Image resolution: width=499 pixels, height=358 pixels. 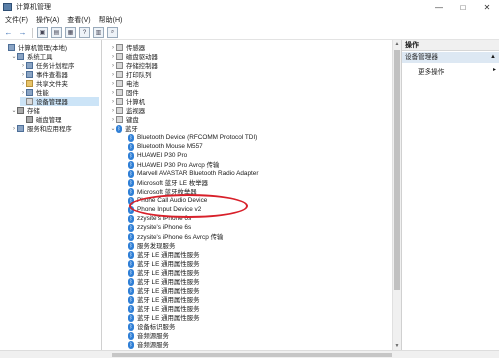 I want to click on actions-section-device-manager: 设备管理器 ▲, so click(x=450, y=57).